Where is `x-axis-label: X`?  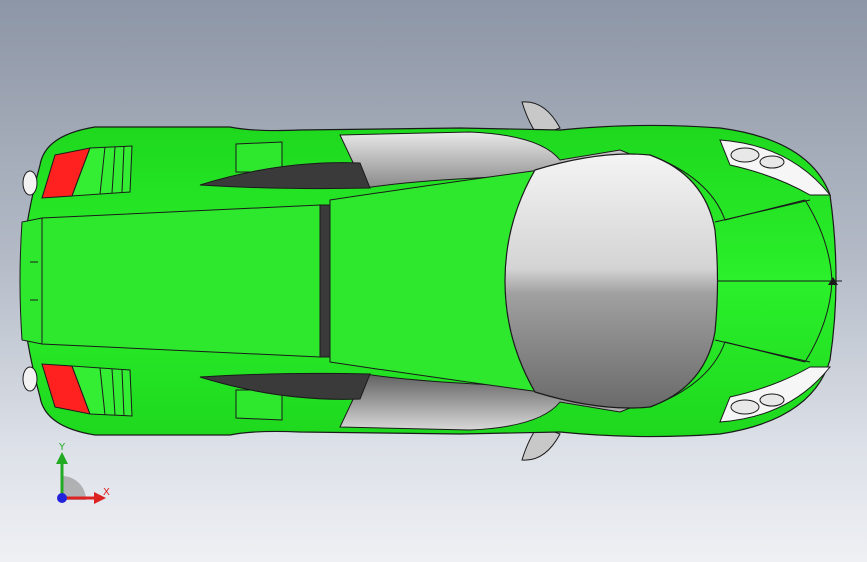 x-axis-label: X is located at coordinates (106, 492).